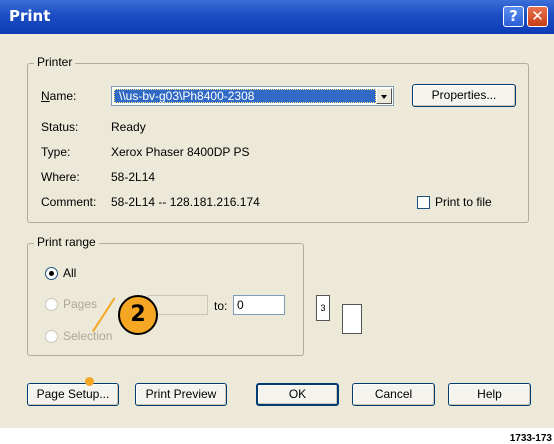 This screenshot has height=444, width=554. What do you see at coordinates (66, 242) in the screenshot?
I see `print-range-legend: Print range` at bounding box center [66, 242].